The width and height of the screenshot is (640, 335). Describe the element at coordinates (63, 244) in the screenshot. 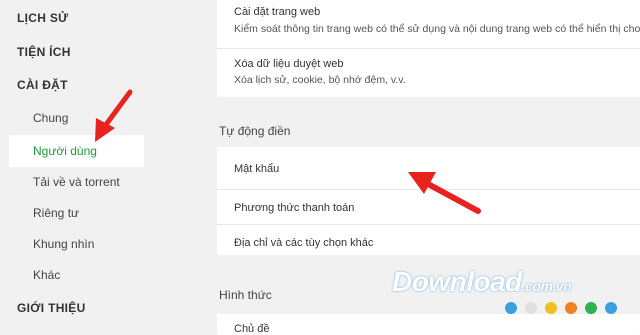

I see `sidebar-item-appearance: Khung nhìn` at that location.